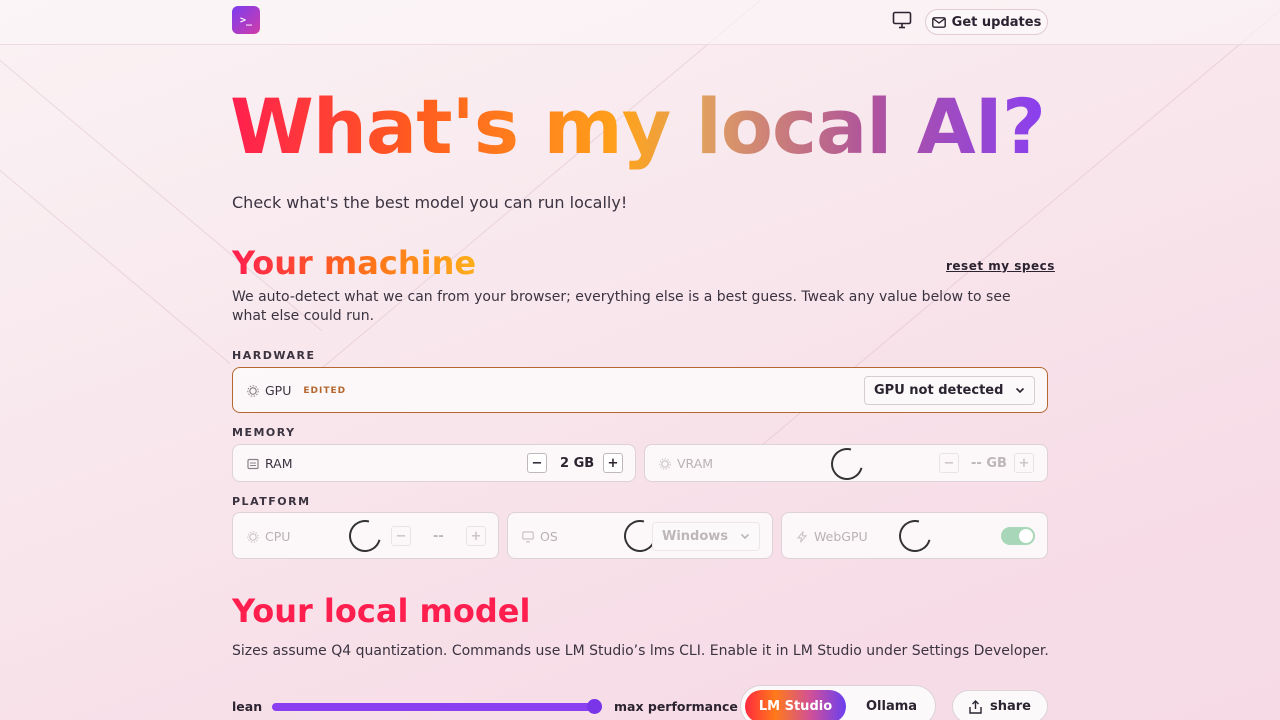 The image size is (1280, 720). What do you see at coordinates (640, 390) in the screenshot?
I see `gpu-card: GPU EDITED GPU not detected` at bounding box center [640, 390].